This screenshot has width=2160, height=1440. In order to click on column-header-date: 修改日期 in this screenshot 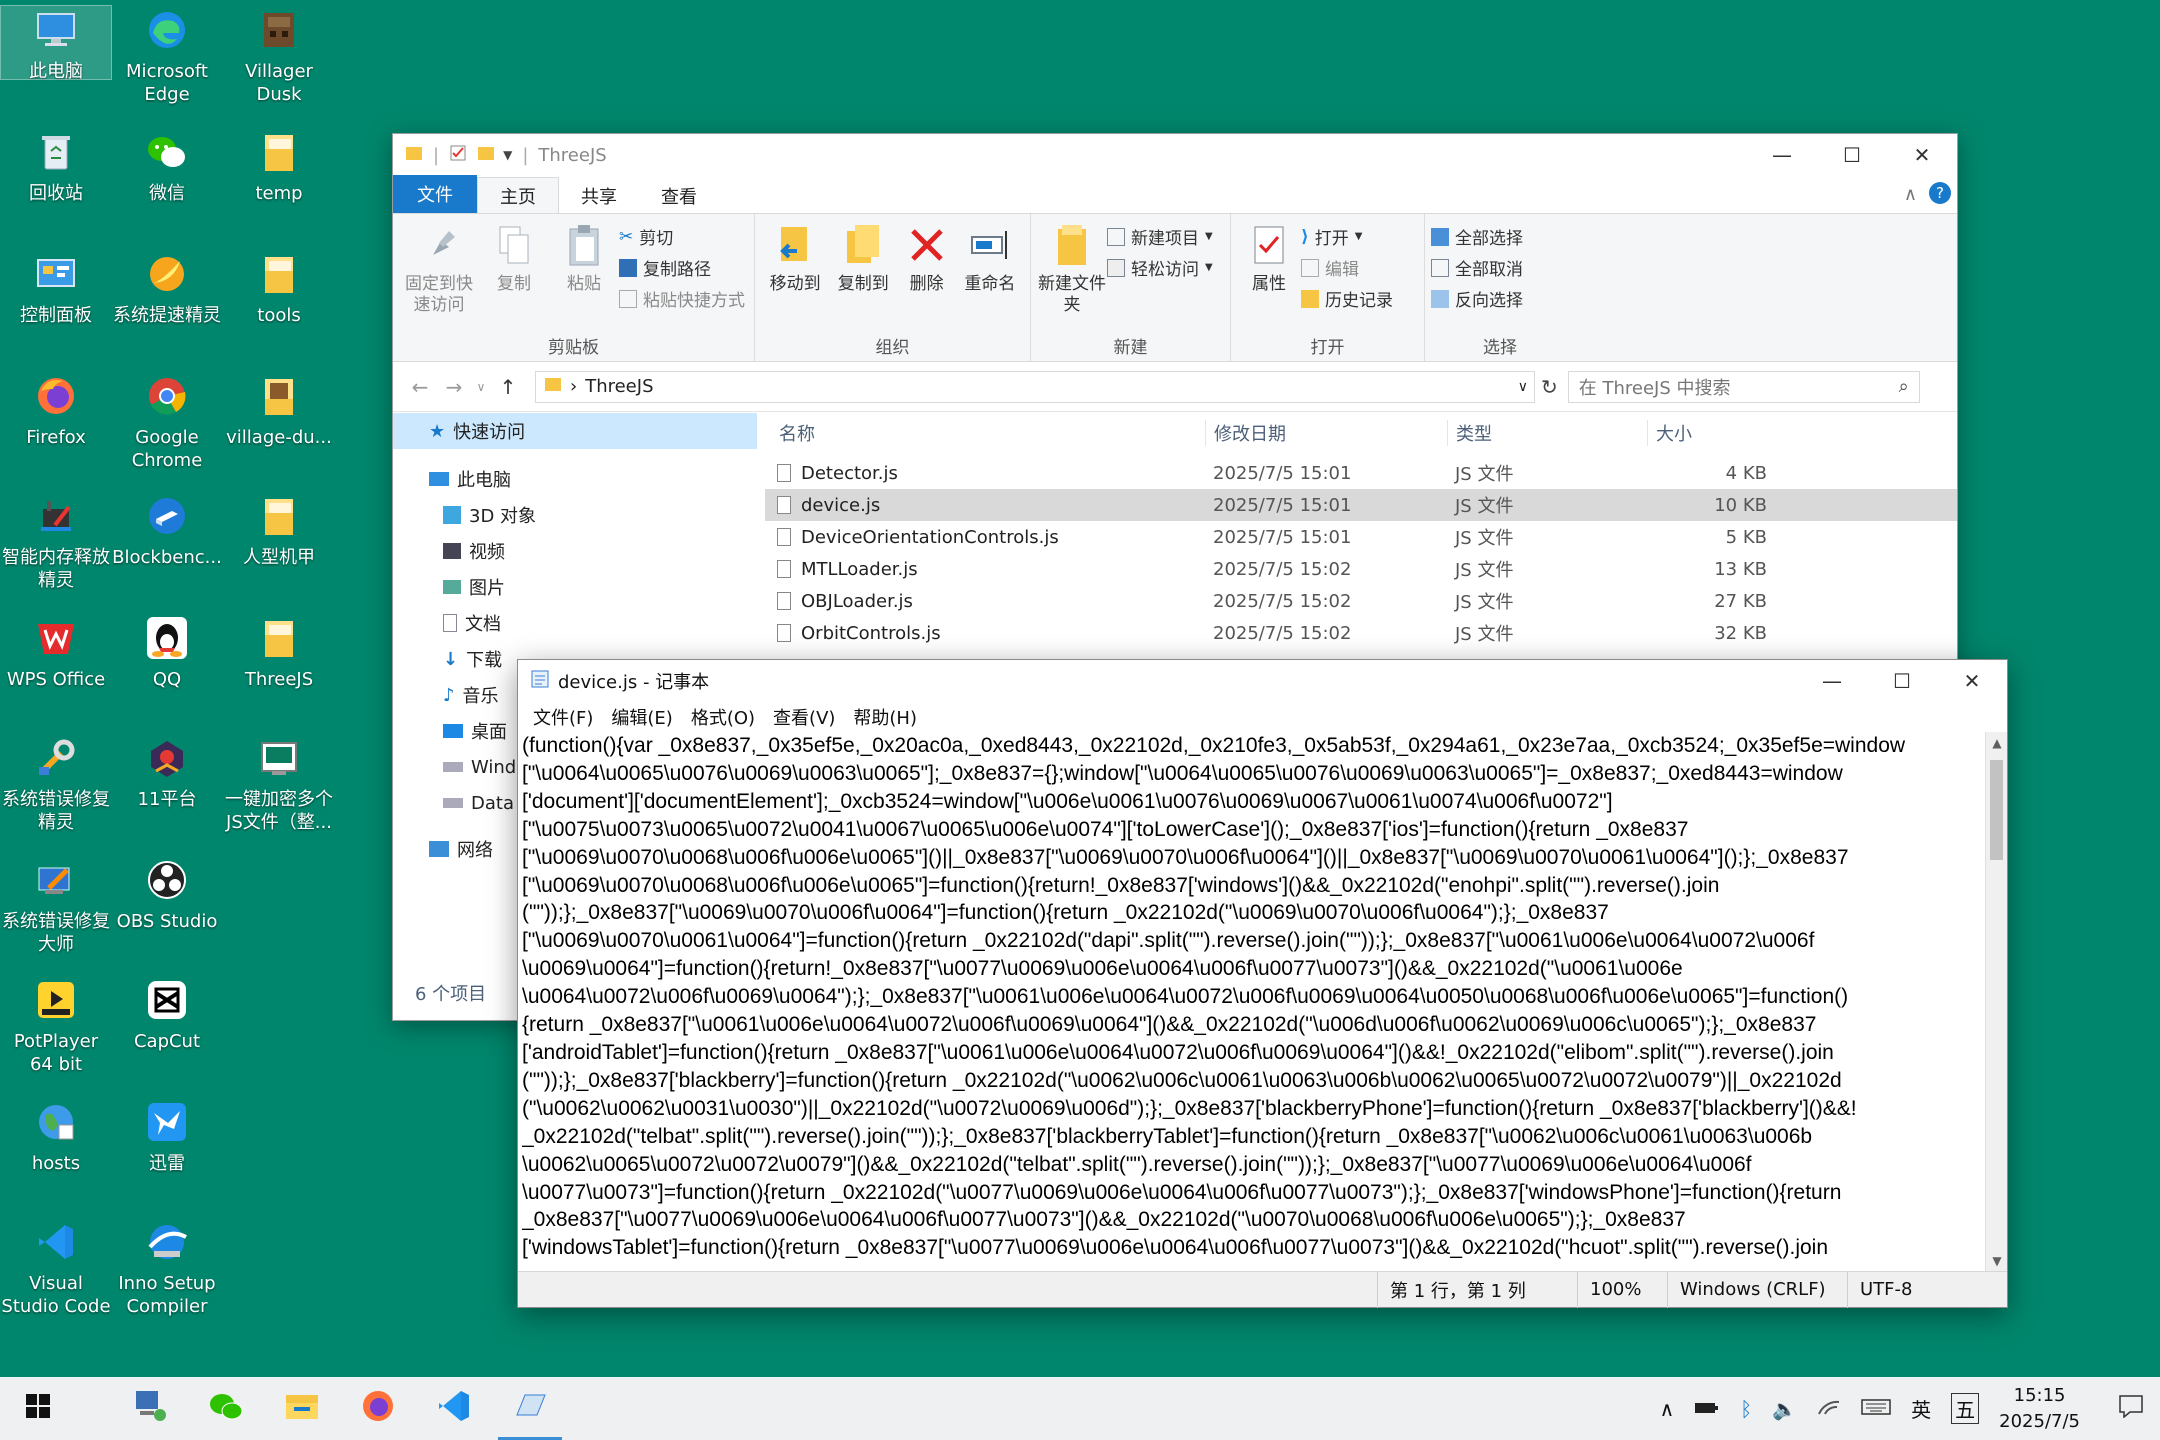, I will do `click(1326, 433)`.